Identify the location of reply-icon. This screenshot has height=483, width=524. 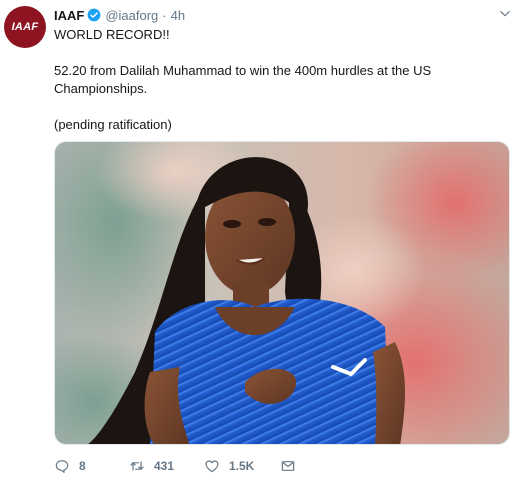
(62, 466).